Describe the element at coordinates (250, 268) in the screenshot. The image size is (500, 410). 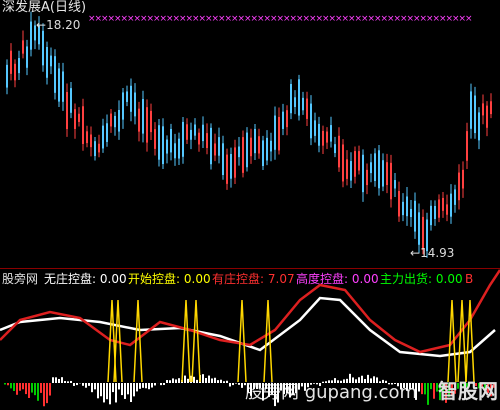
I see `panel-divider` at that location.